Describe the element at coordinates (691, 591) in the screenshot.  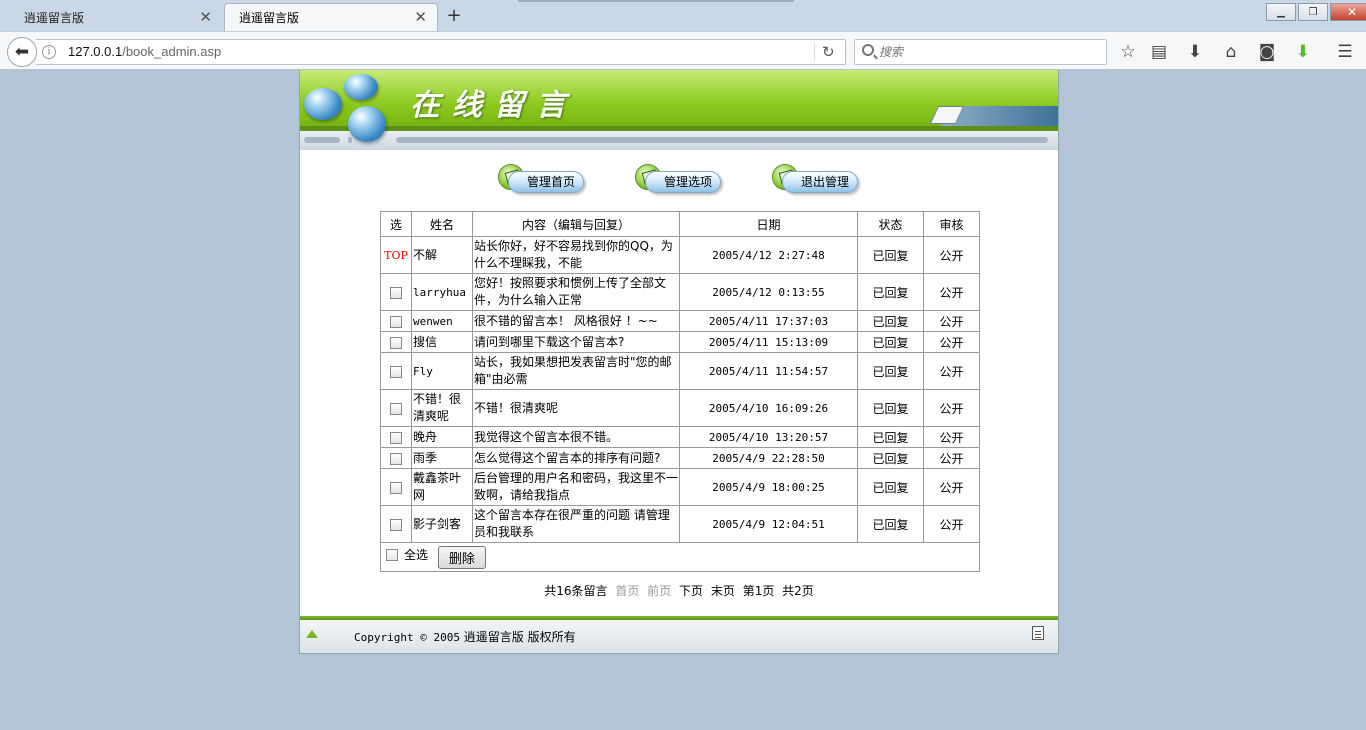
I see `next-page-link: 下页` at that location.